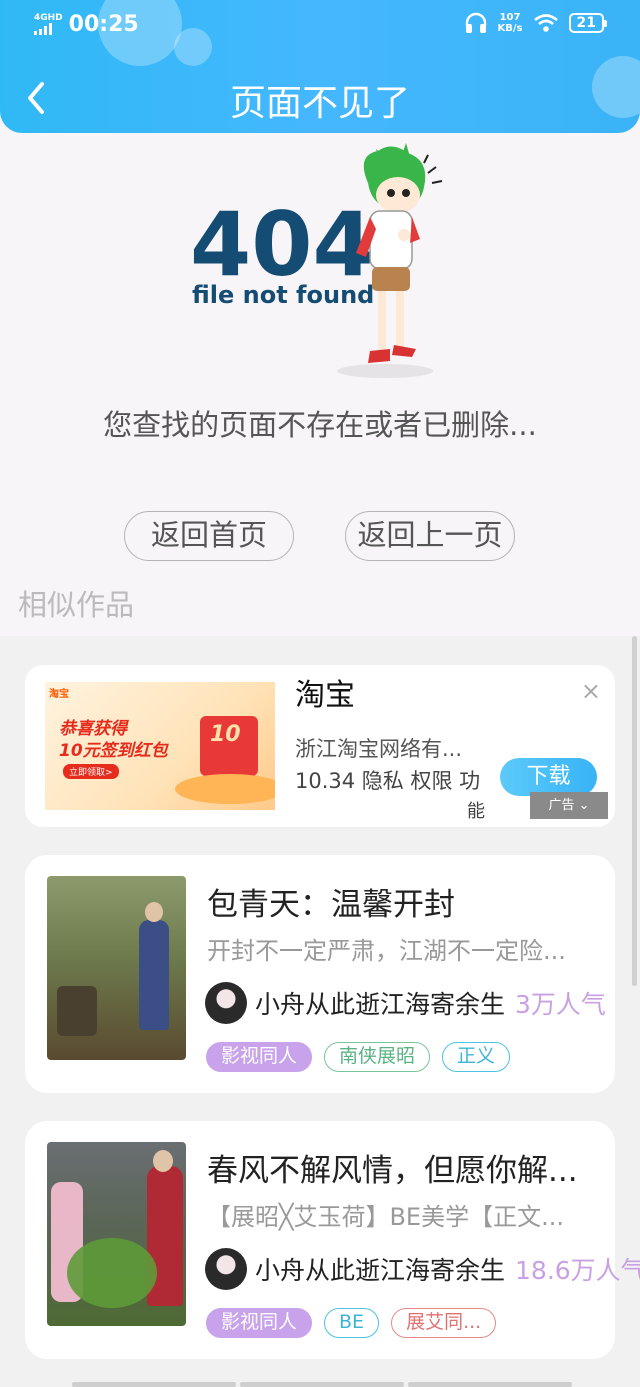 This screenshot has width=640, height=1387. I want to click on tag: 南侠展昭, so click(377, 1057).